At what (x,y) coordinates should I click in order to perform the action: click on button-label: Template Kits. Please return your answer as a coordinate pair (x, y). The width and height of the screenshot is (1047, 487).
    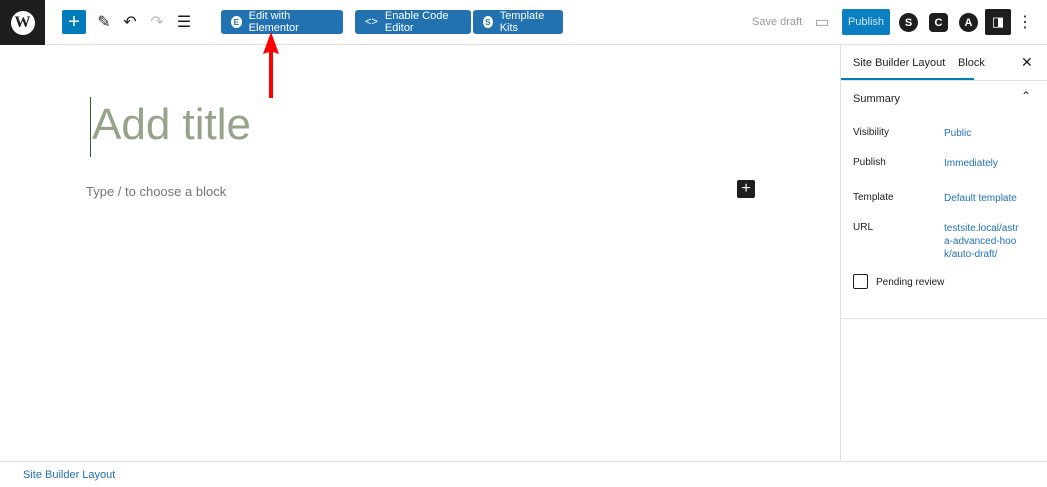
    Looking at the image, I should click on (522, 22).